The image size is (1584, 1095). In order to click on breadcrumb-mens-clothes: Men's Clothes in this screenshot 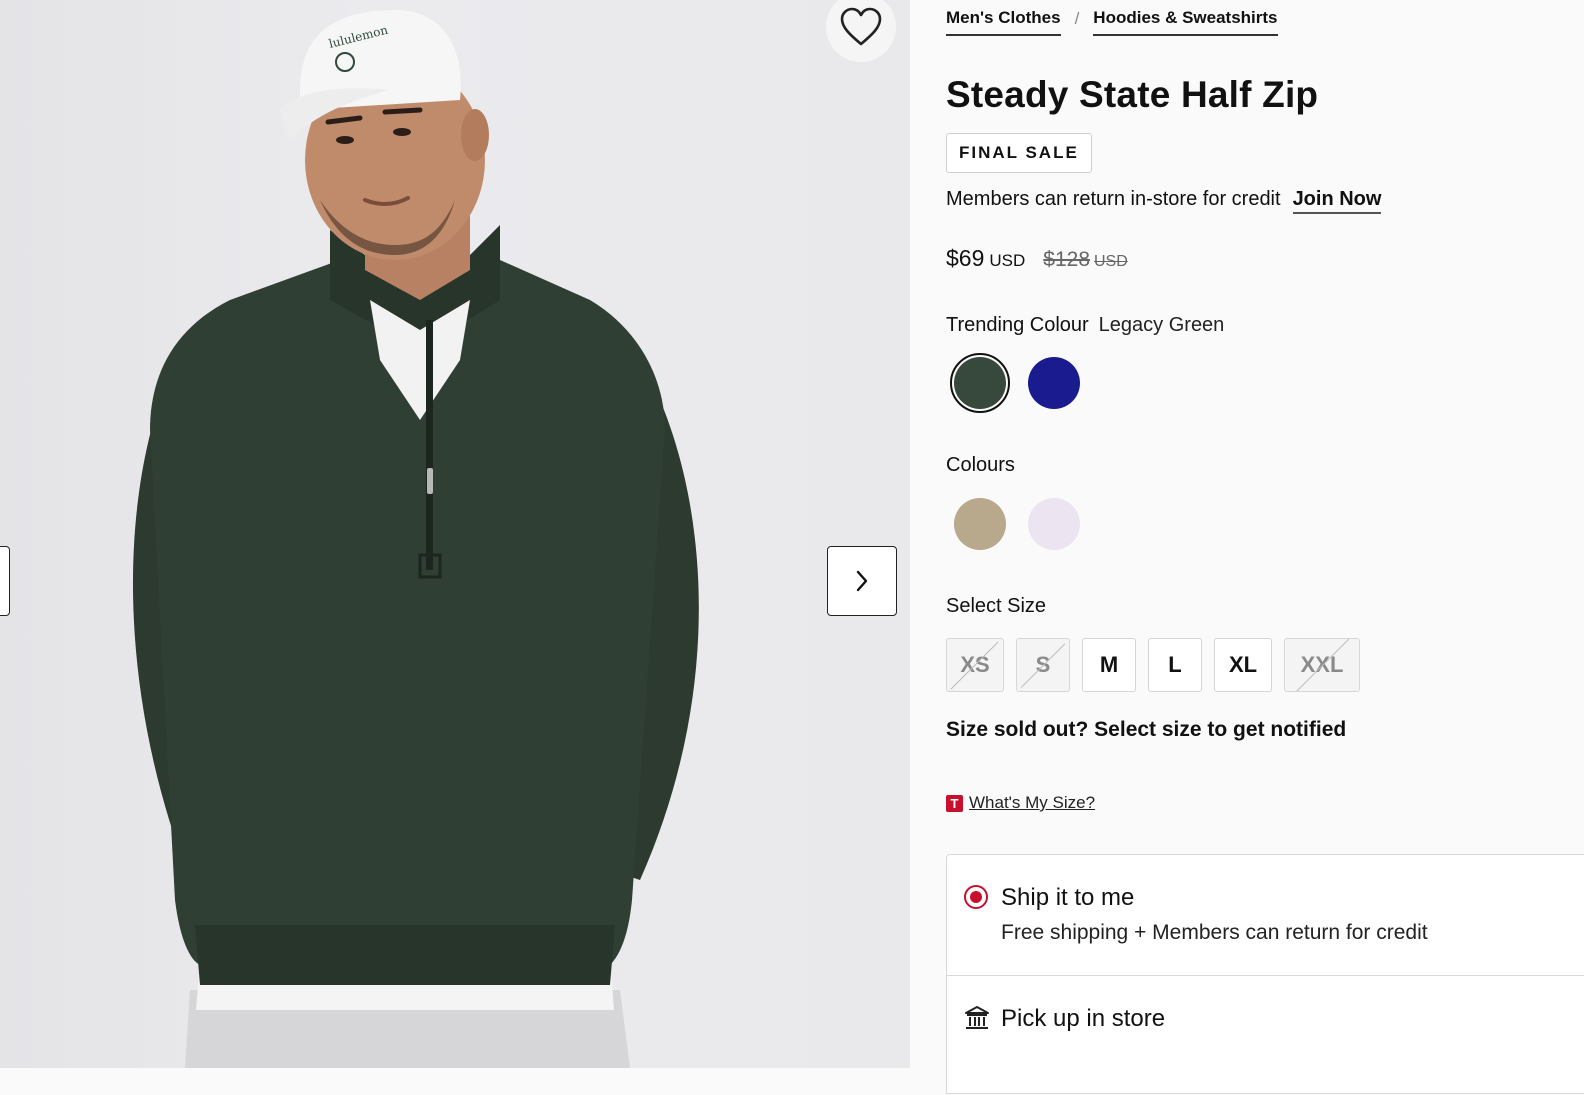, I will do `click(1003, 22)`.